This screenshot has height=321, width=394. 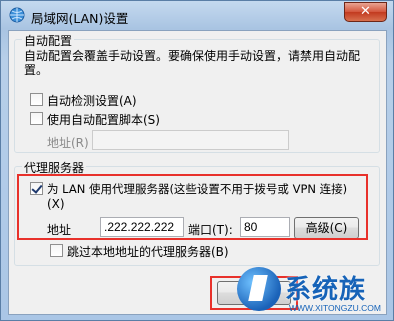 What do you see at coordinates (36, 99) in the screenshot?
I see `auto-detect-checkbox` at bounding box center [36, 99].